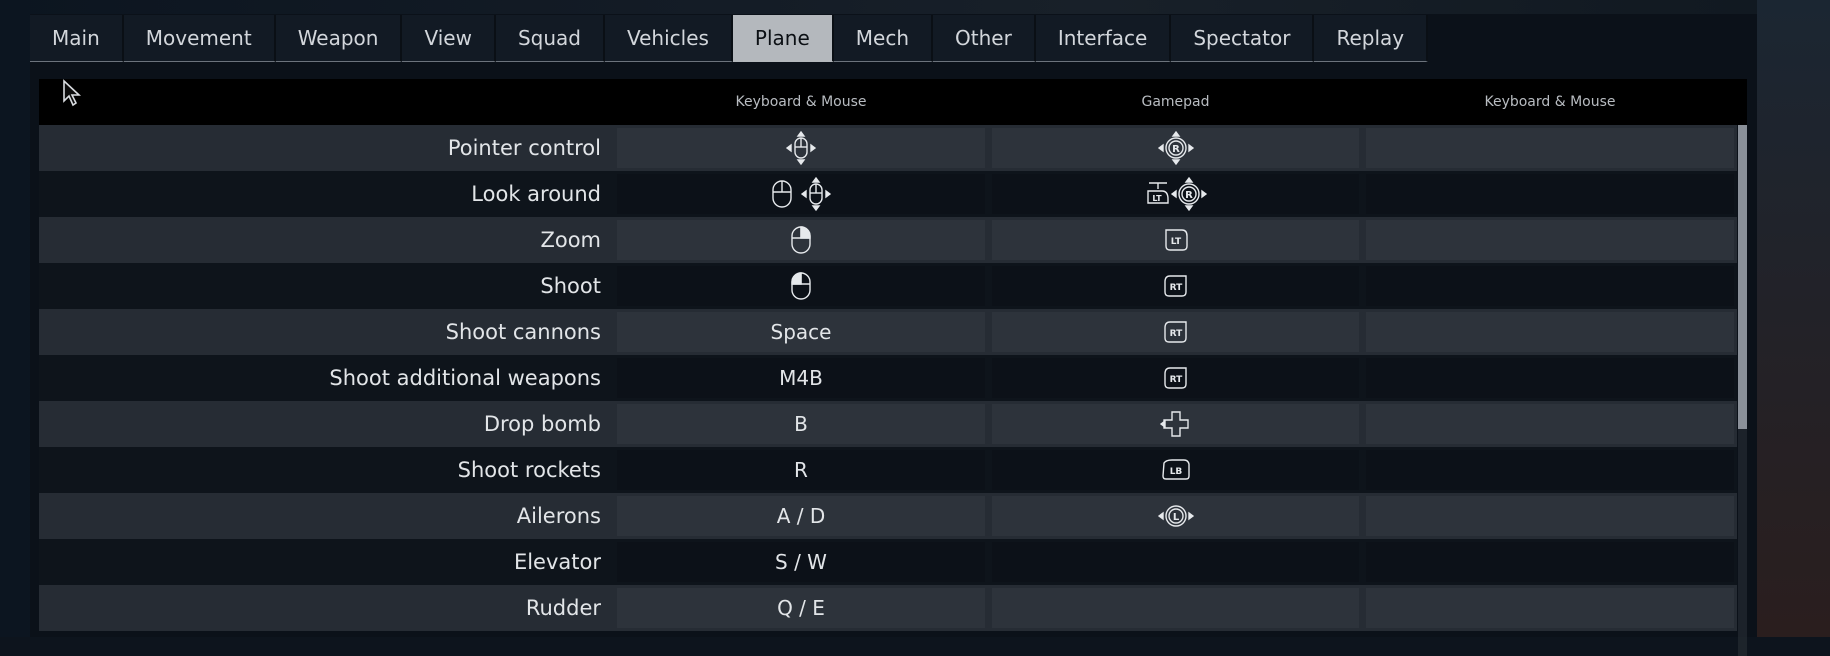 This screenshot has height=656, width=1830. I want to click on lb-bumper-icon: LB, so click(1176, 470).